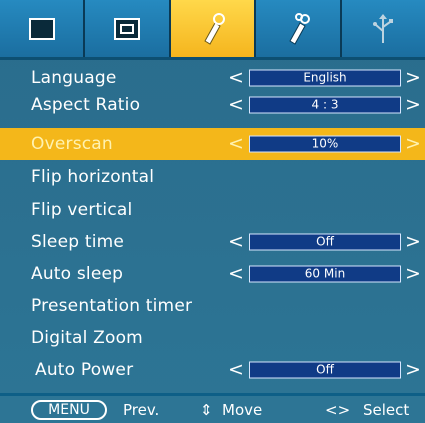 This screenshot has width=425, height=423. Describe the element at coordinates (413, 105) in the screenshot. I see `aspect-ratio-next-arrow: >` at that location.